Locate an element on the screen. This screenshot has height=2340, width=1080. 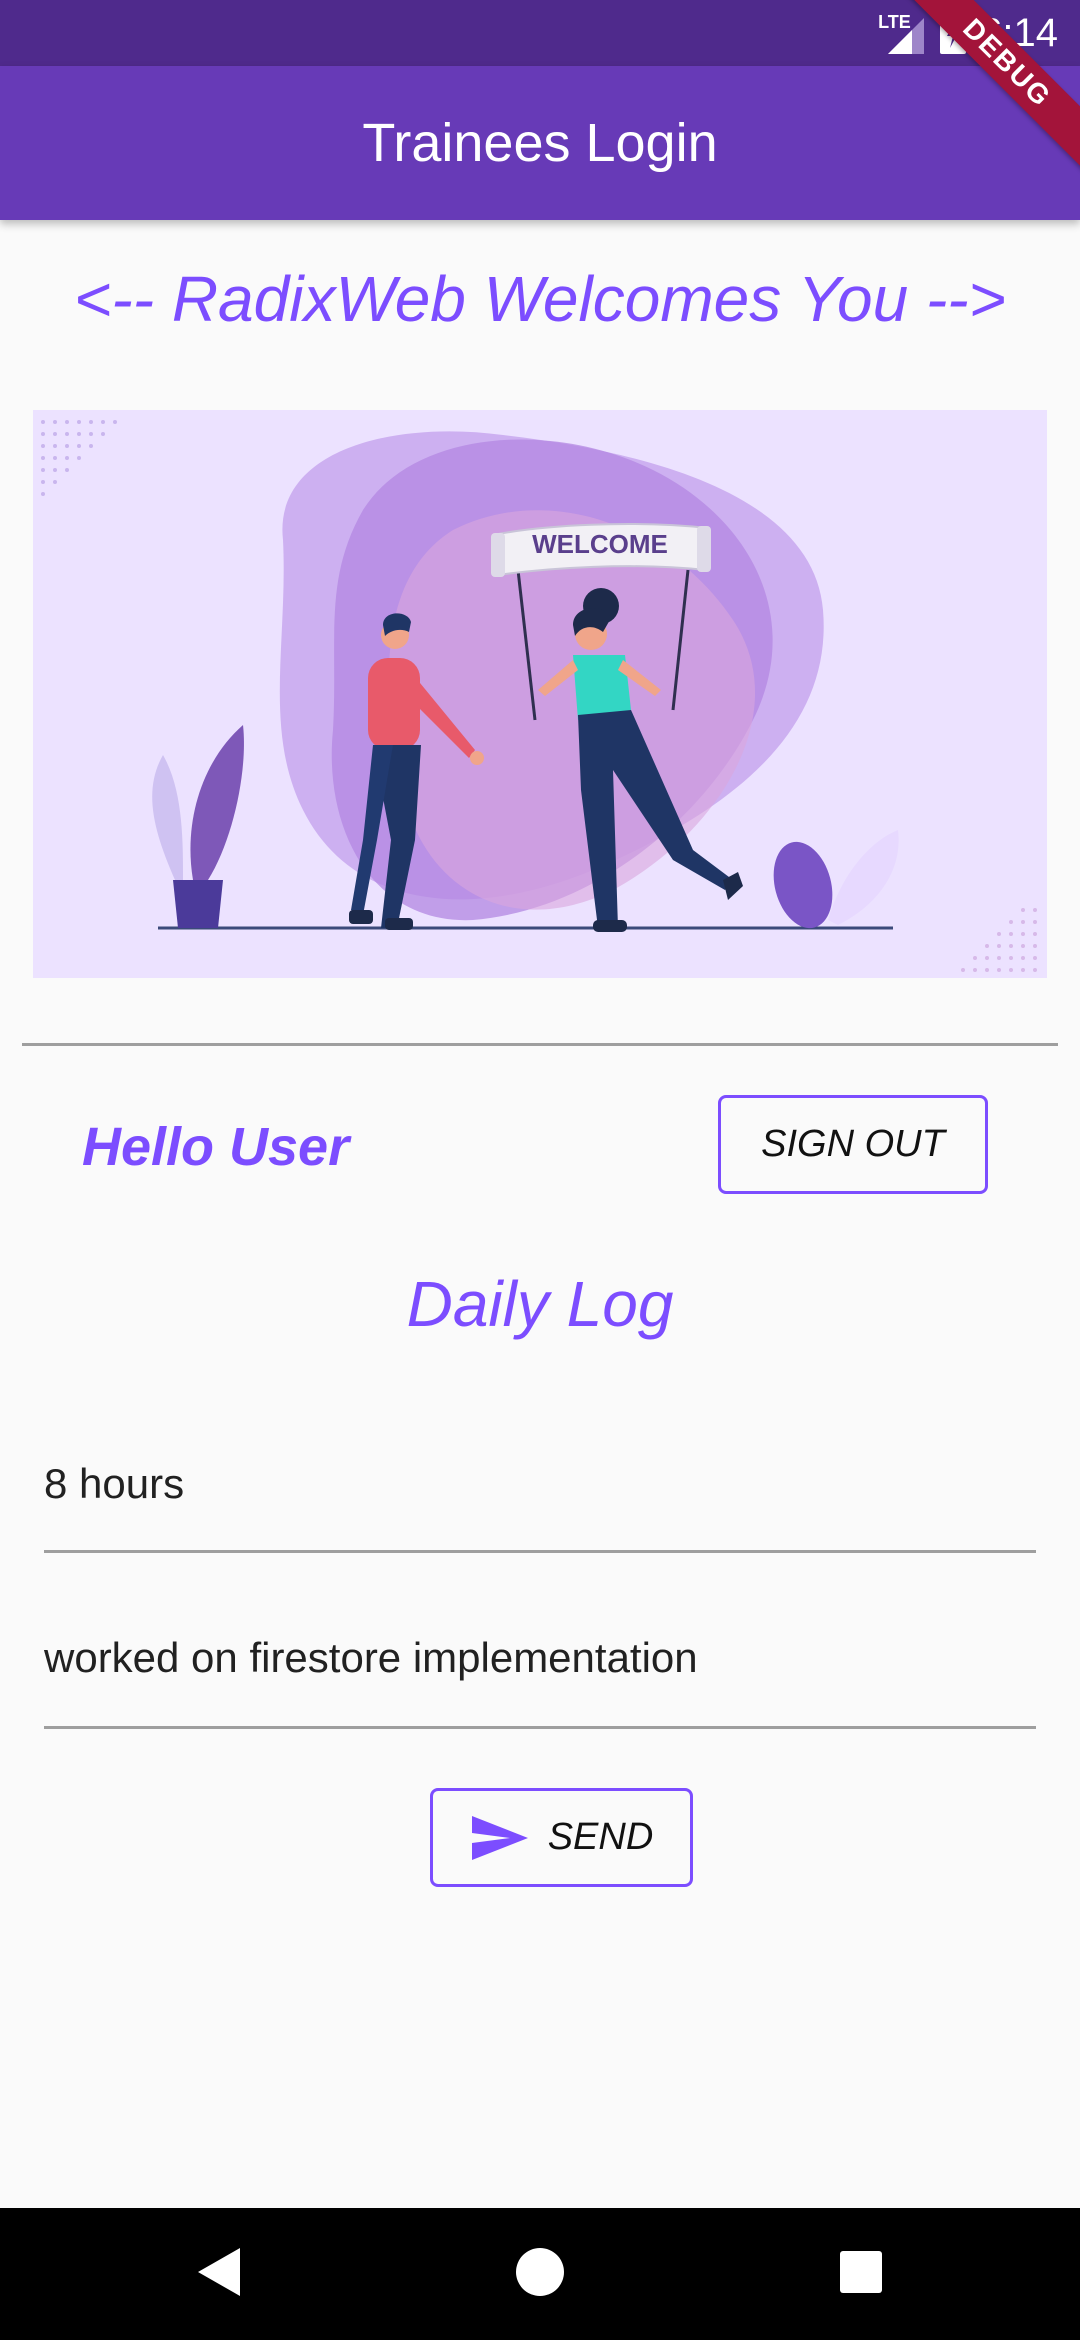
hours-field: 8 hours is located at coordinates (540, 1501).